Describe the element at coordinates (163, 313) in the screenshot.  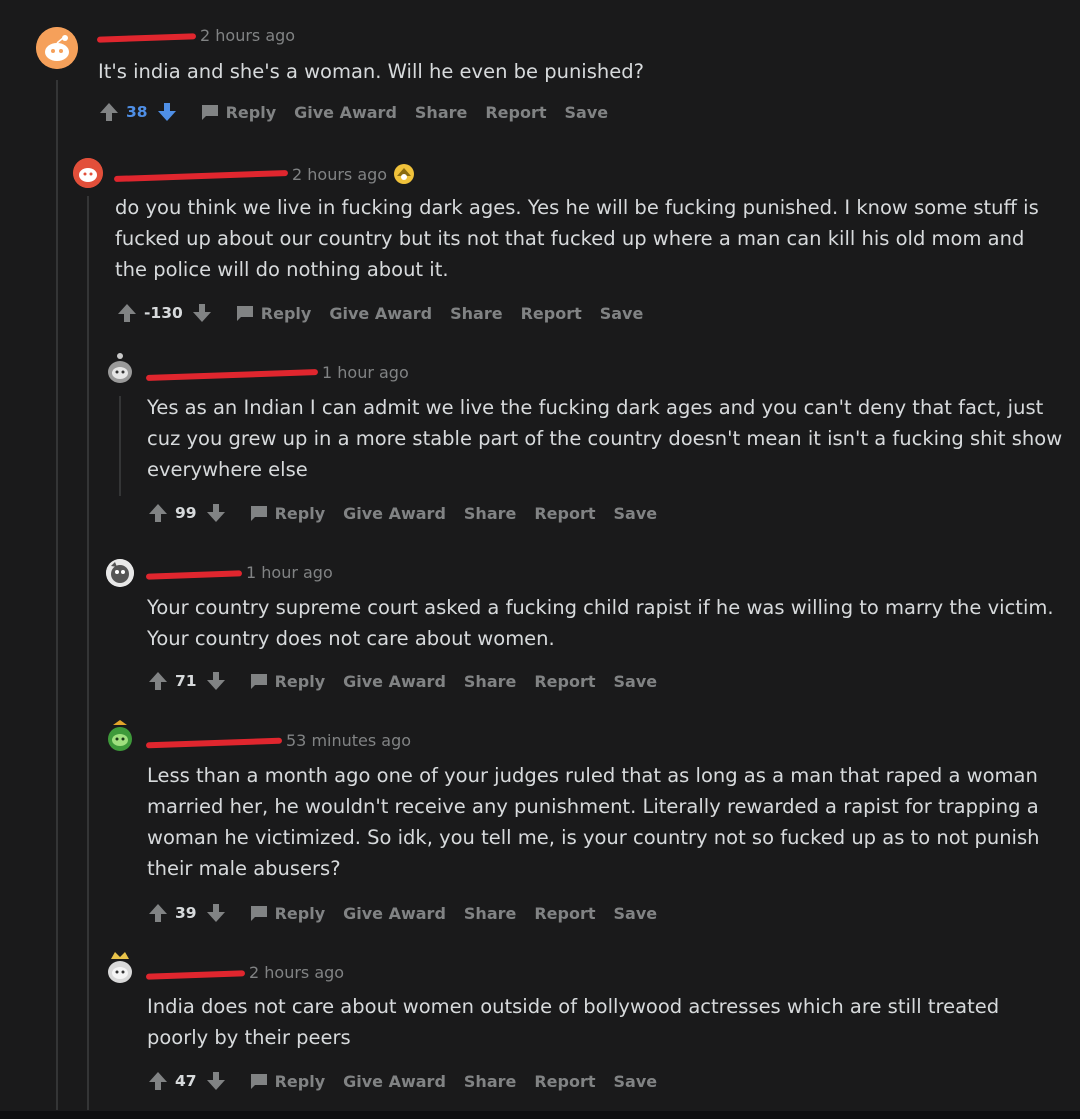
I see `score: -130` at that location.